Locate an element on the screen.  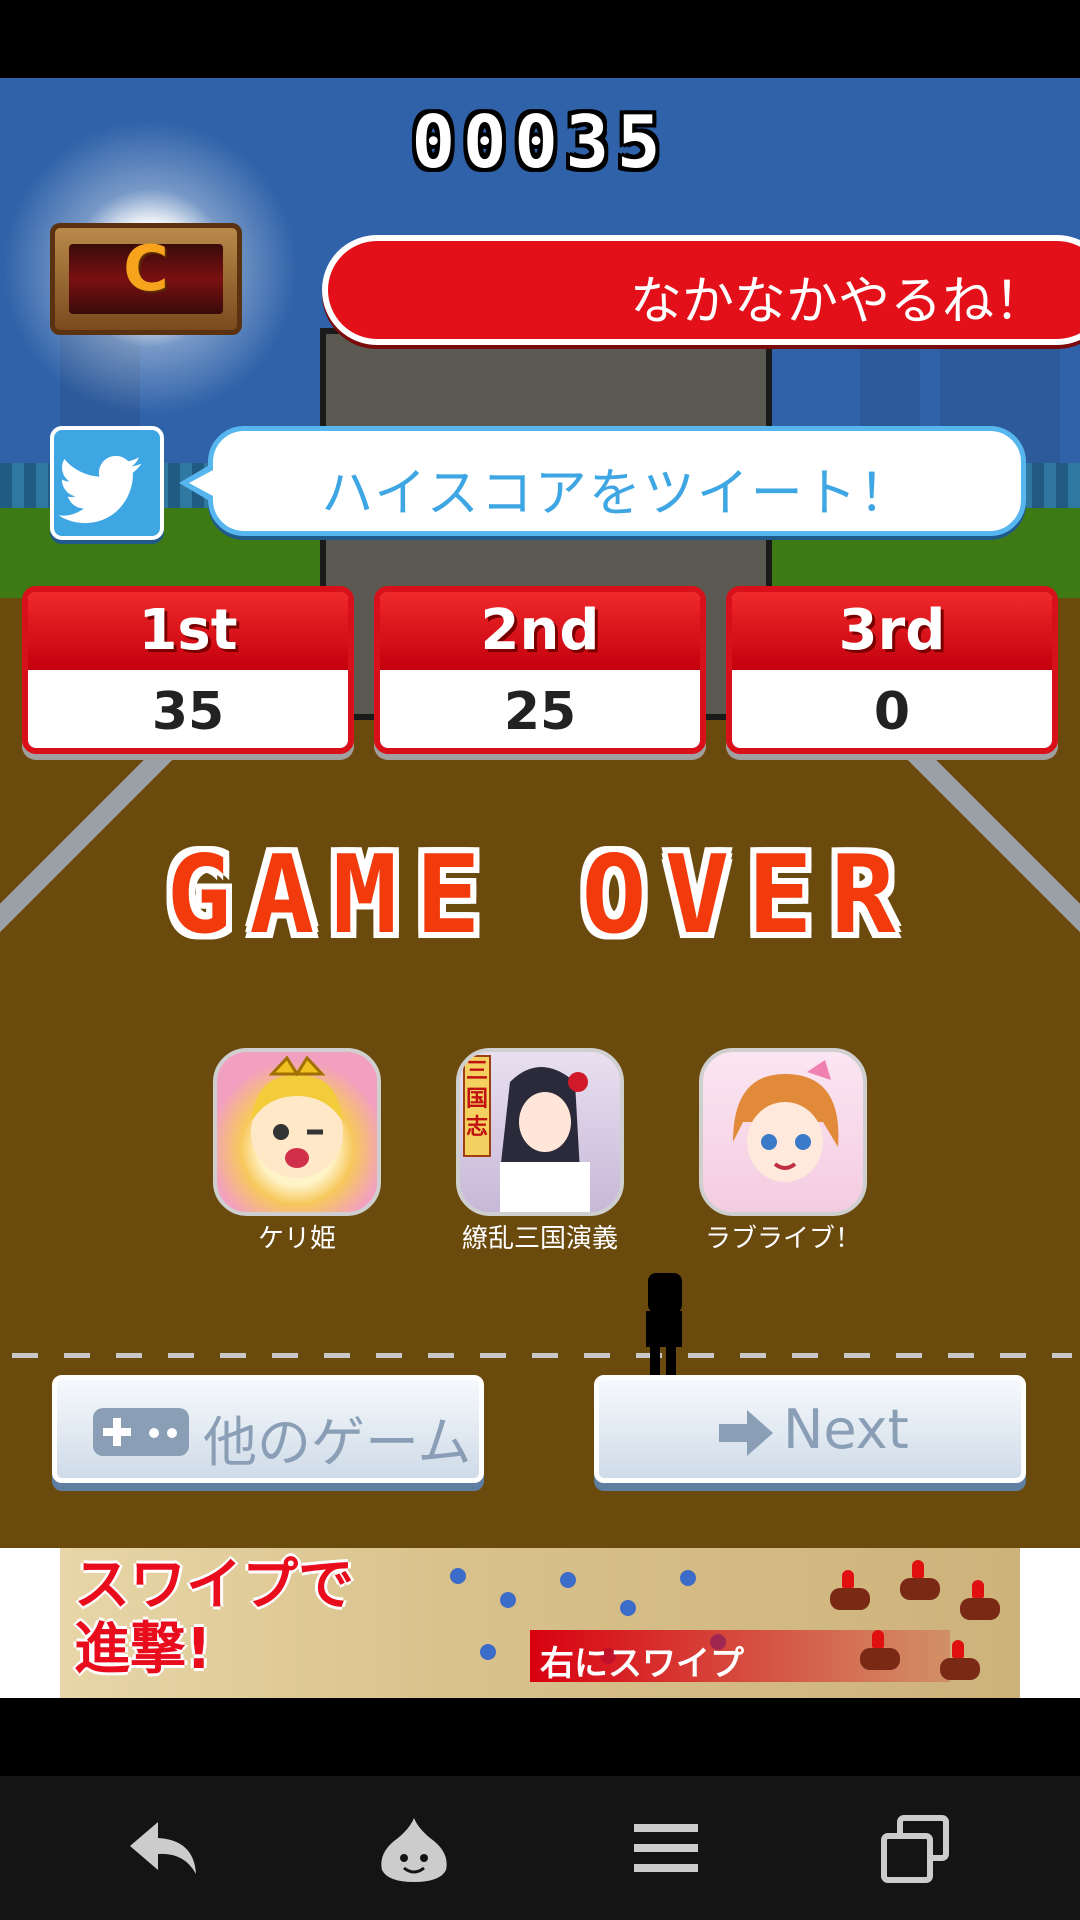
gamepad-dpad is located at coordinates (117, 1432).